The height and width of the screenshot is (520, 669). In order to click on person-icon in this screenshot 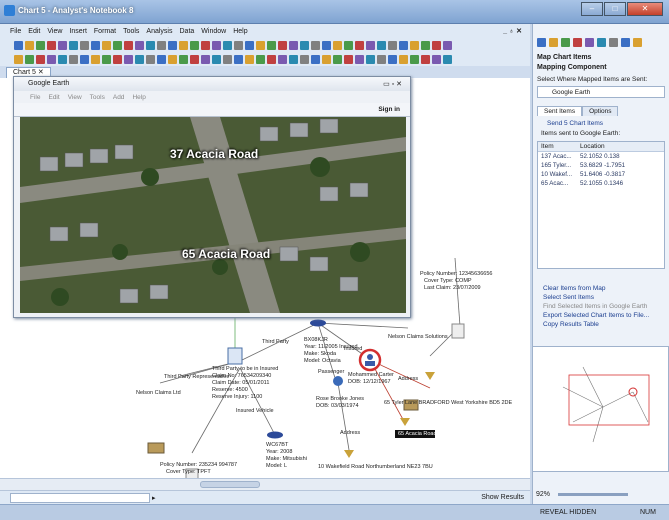, I will do `click(338, 381)`.